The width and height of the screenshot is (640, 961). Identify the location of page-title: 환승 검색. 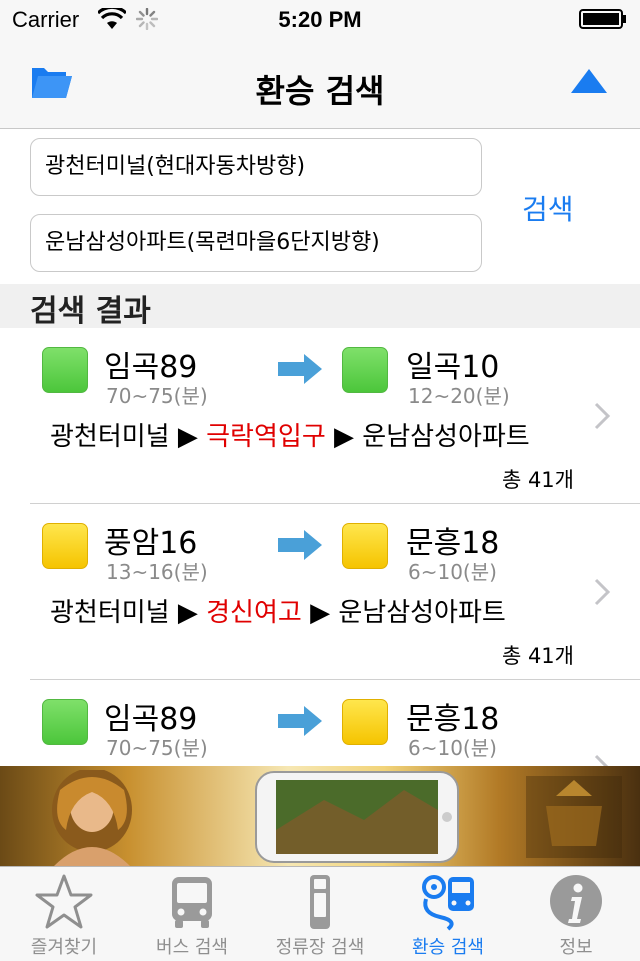
(320, 91).